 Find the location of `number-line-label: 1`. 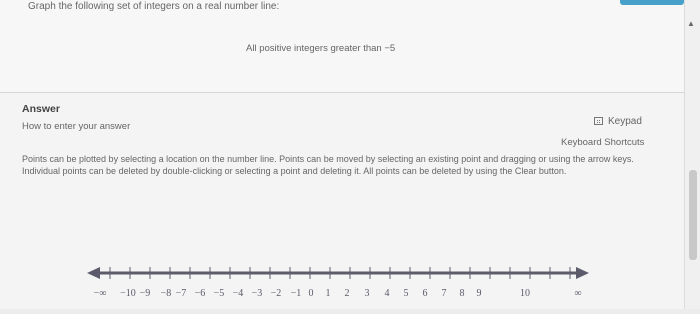

number-line-label: 1 is located at coordinates (328, 293).